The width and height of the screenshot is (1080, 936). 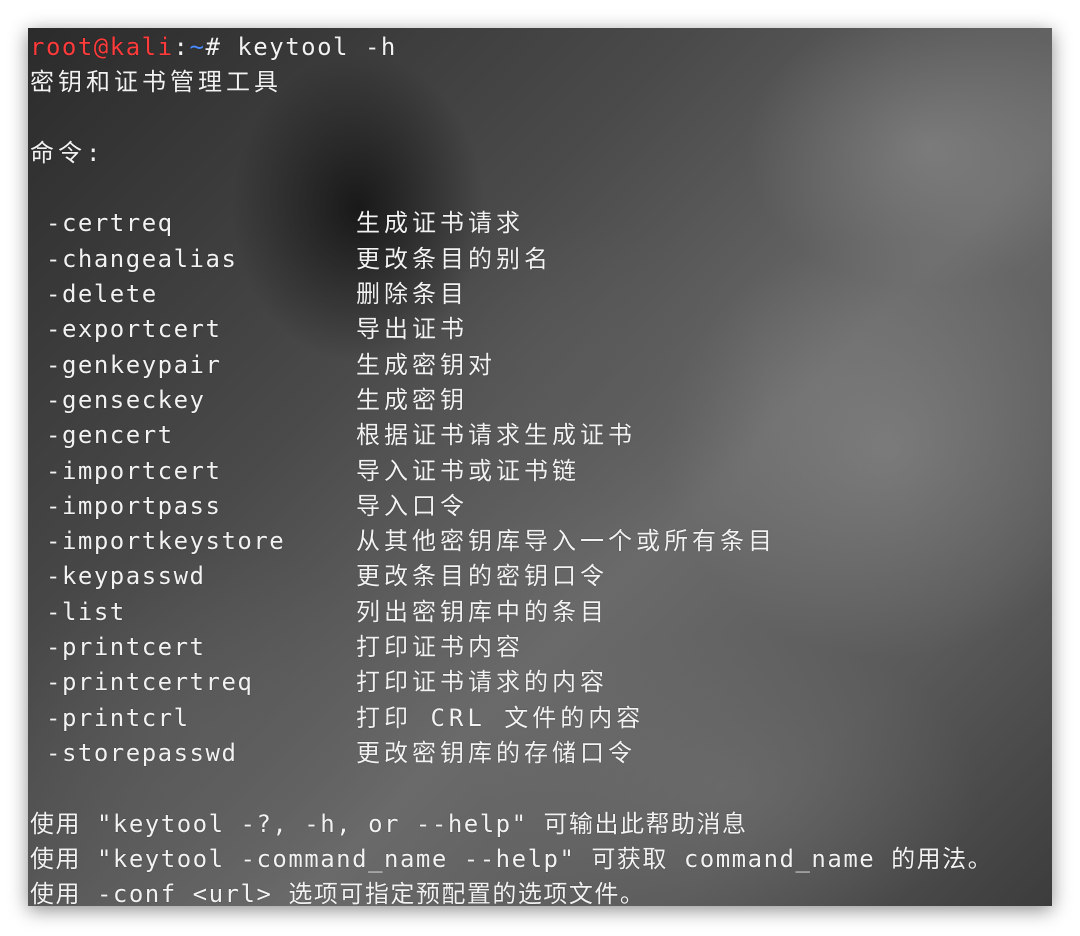 I want to click on command-description: 打印证书请求的内容, so click(x=482, y=682).